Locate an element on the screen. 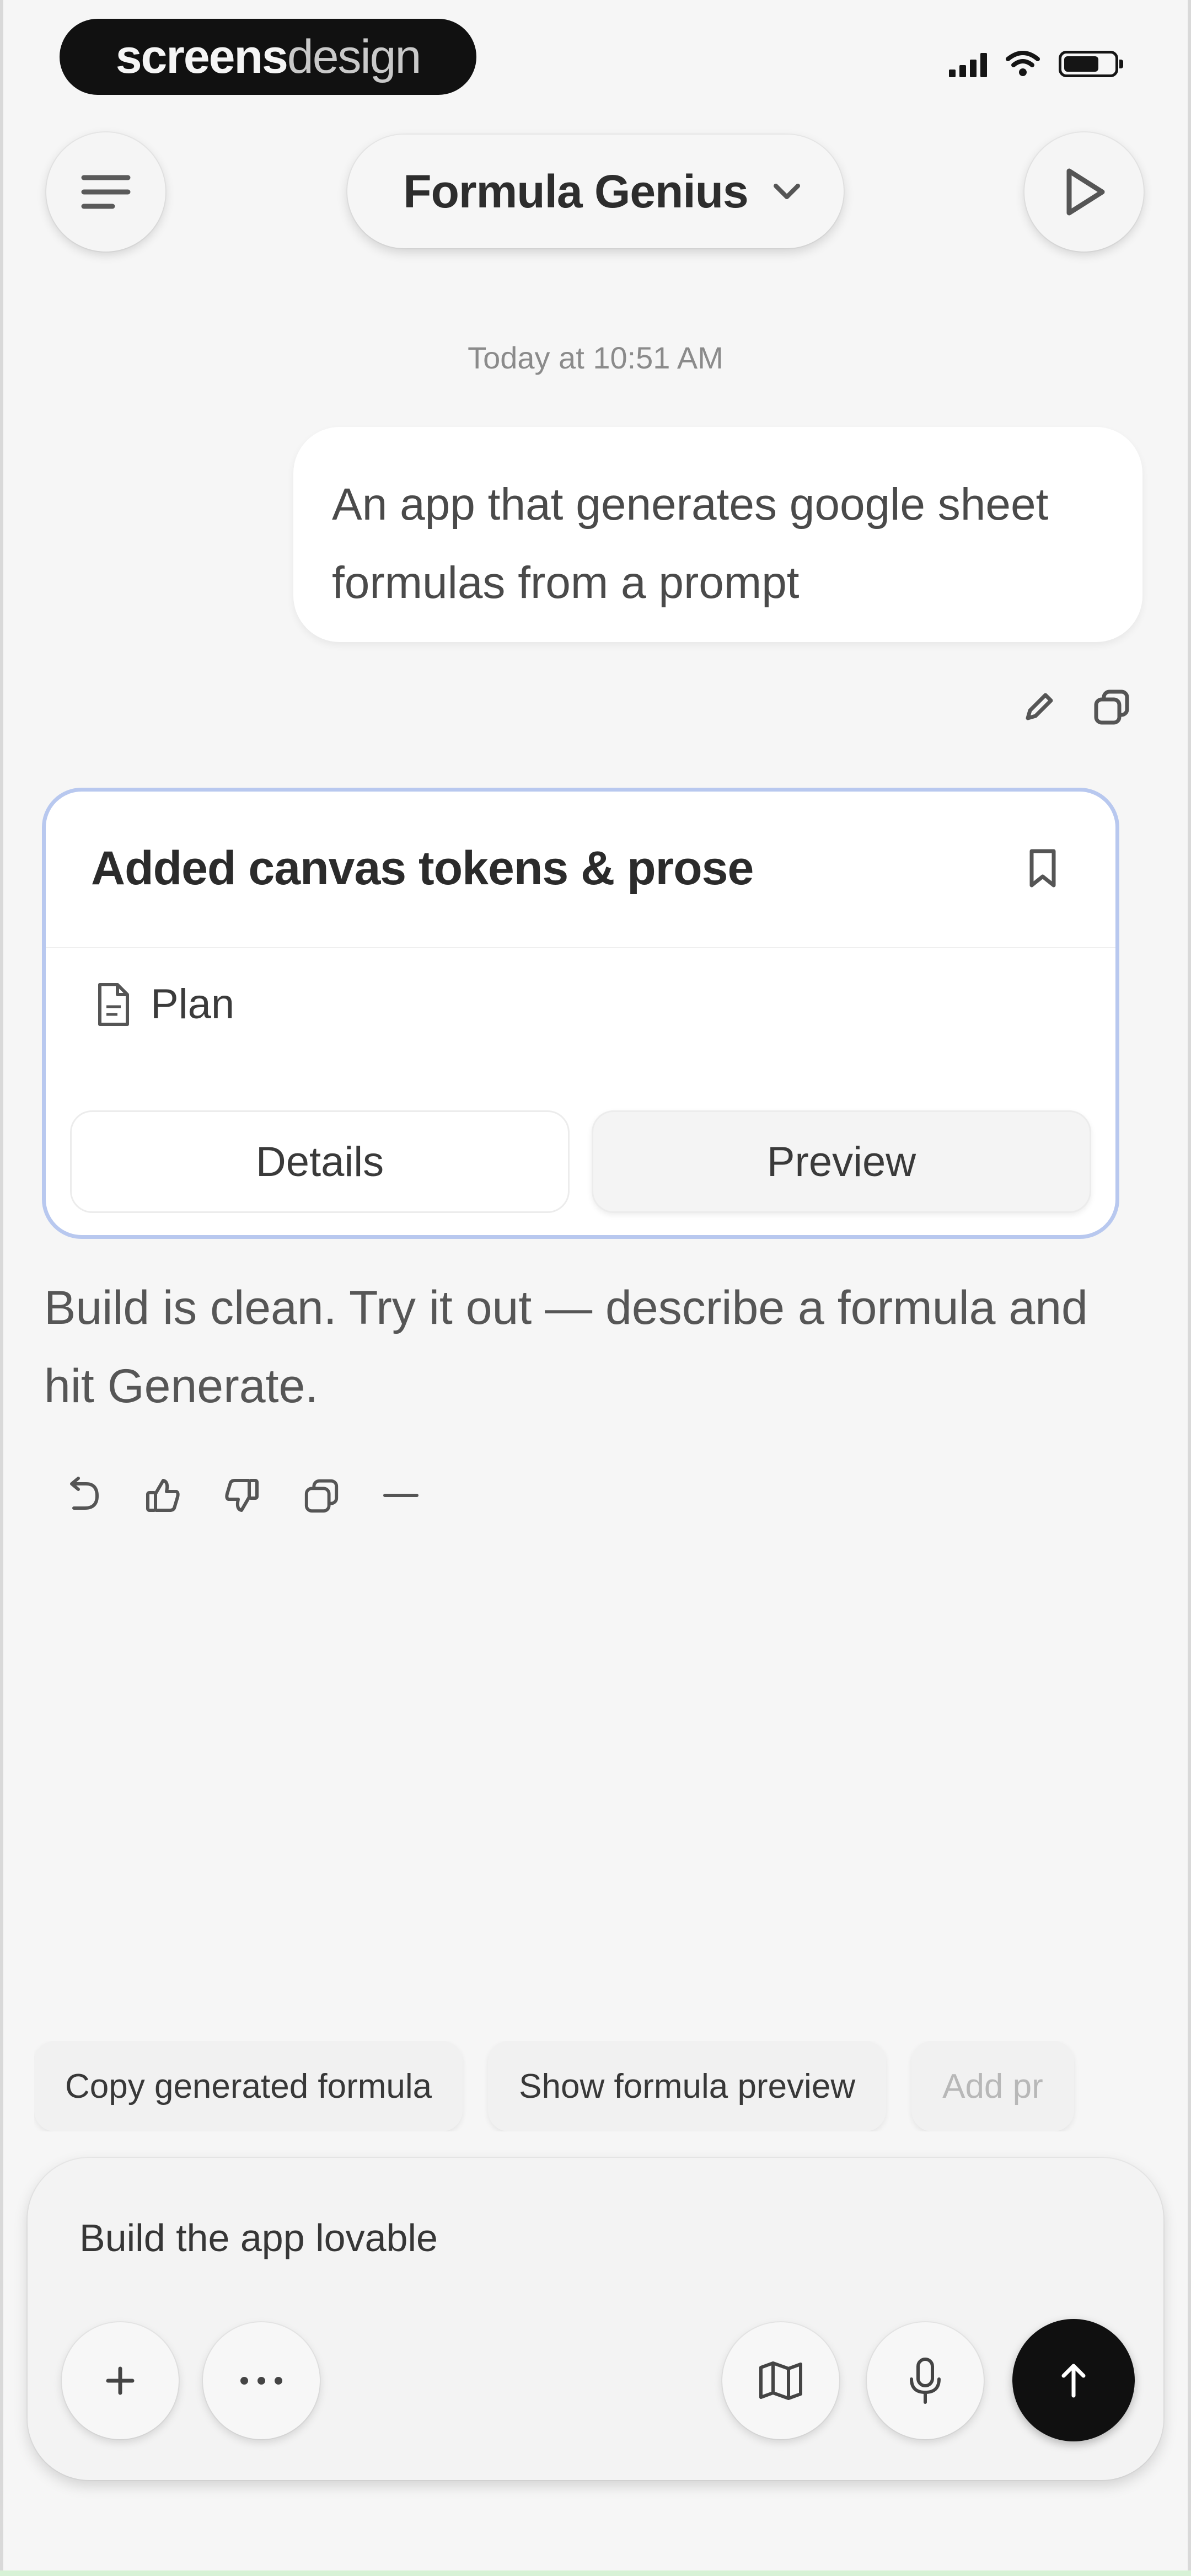 The image size is (1191, 2576). artifact-card-header: Added canvas tokens & prose is located at coordinates (580, 870).